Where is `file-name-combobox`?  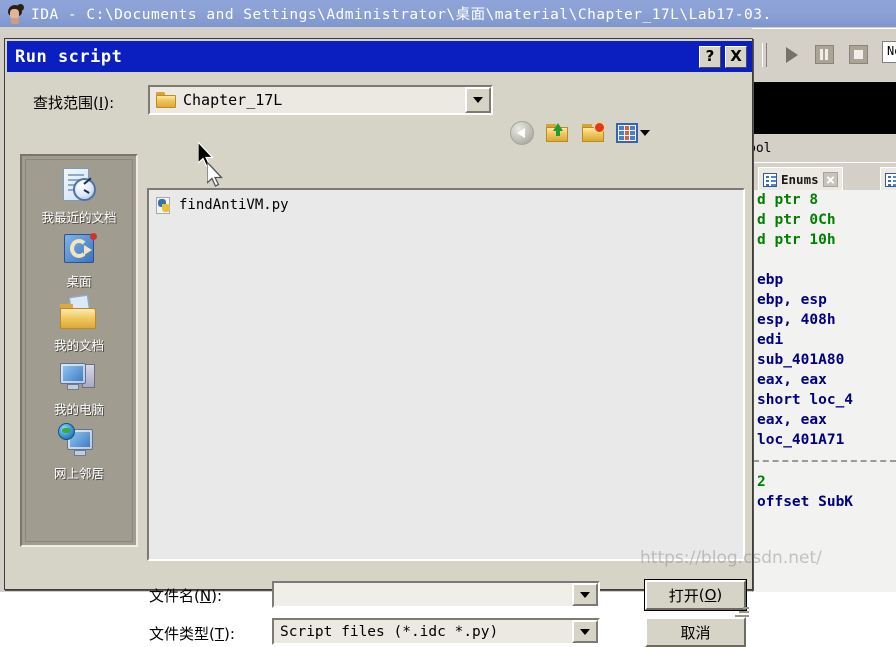 file-name-combobox is located at coordinates (436, 594).